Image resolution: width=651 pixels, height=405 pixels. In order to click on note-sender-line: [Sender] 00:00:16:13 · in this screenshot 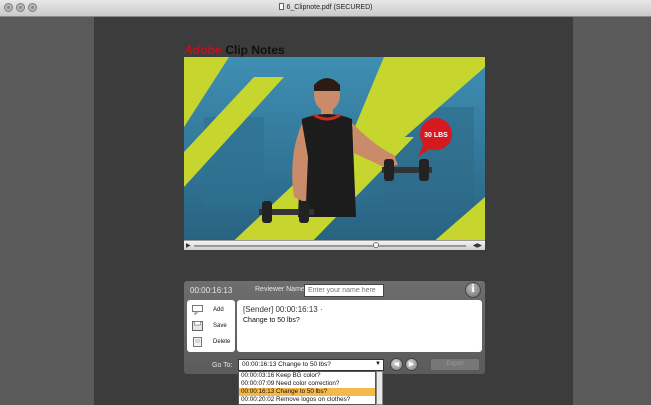, I will do `click(283, 309)`.